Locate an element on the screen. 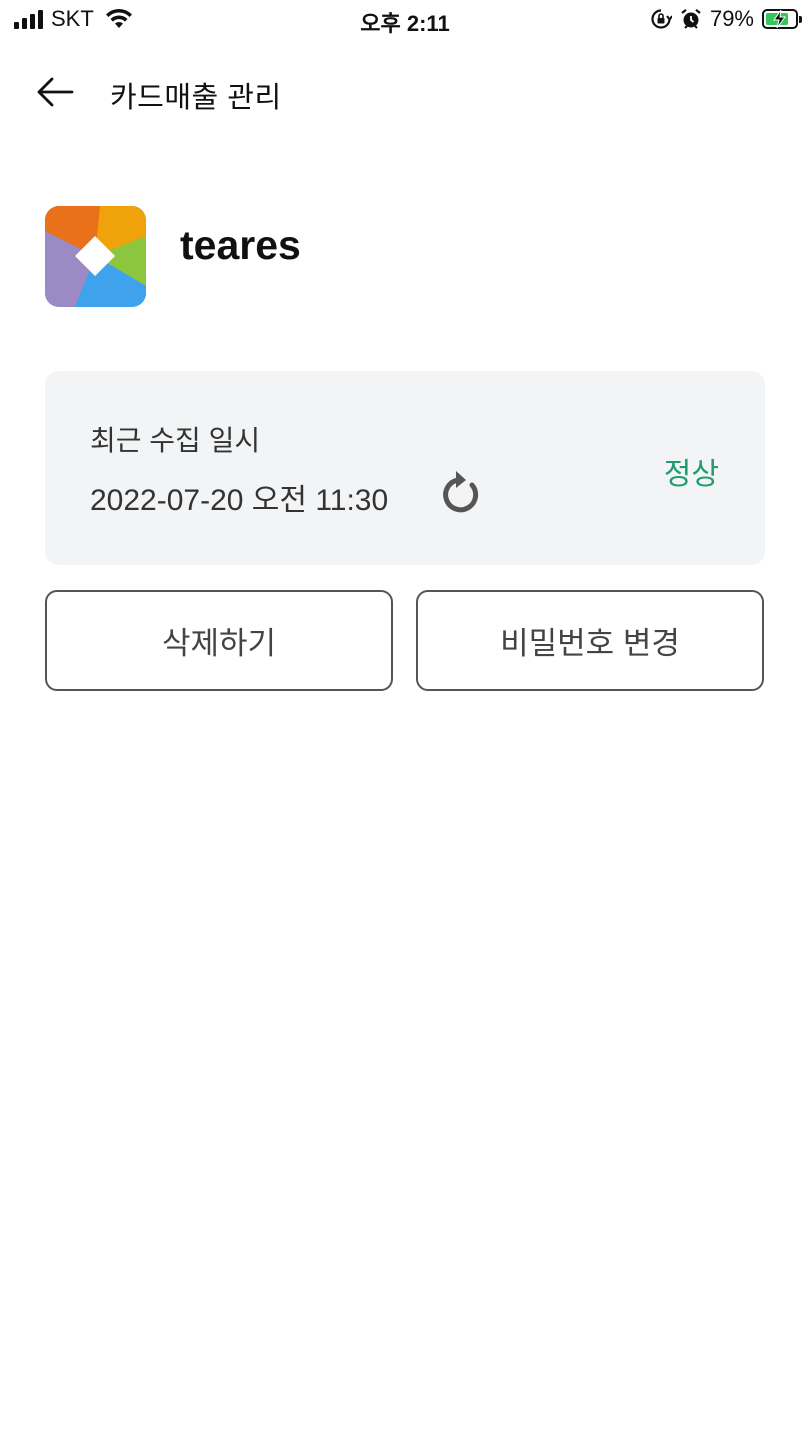  collection-datetime: 2022-07-20 오전 11:30 is located at coordinates (239, 500).